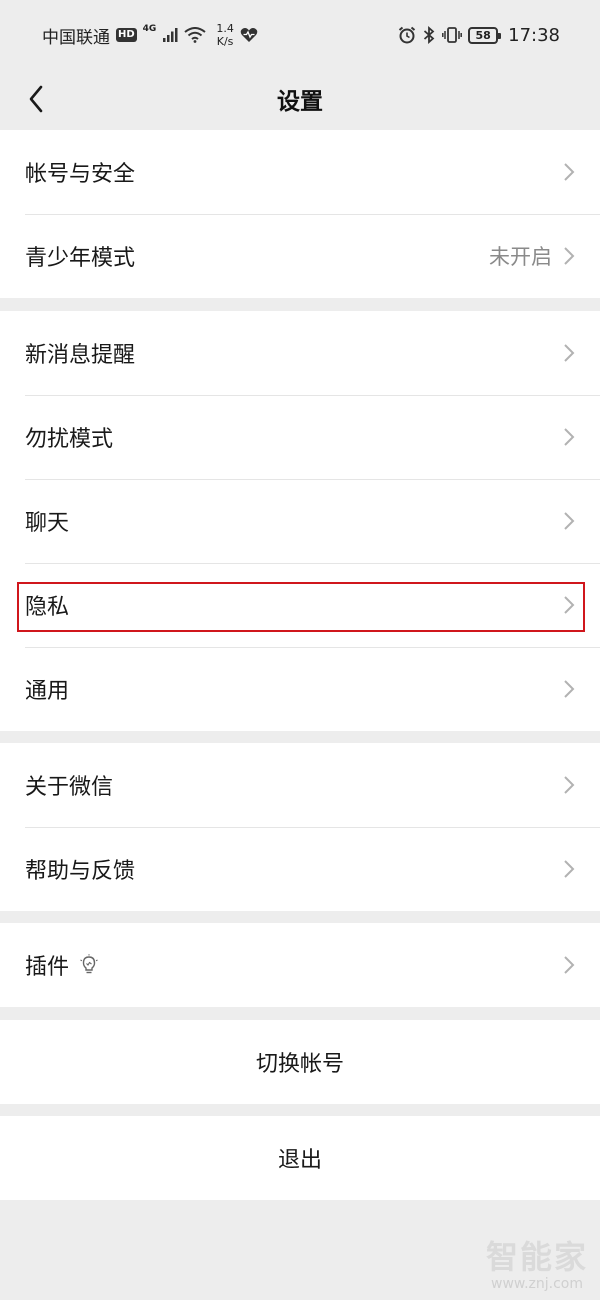 Image resolution: width=600 pixels, height=1300 pixels. Describe the element at coordinates (126, 35) in the screenshot. I see `hd-badge: HD` at that location.